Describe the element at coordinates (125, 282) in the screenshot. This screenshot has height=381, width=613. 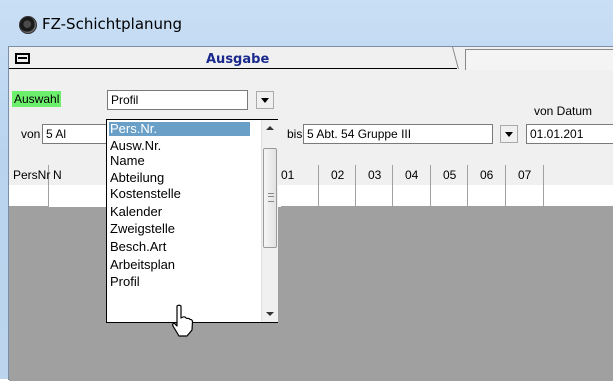
I see `list-item-profil: Profil` at that location.